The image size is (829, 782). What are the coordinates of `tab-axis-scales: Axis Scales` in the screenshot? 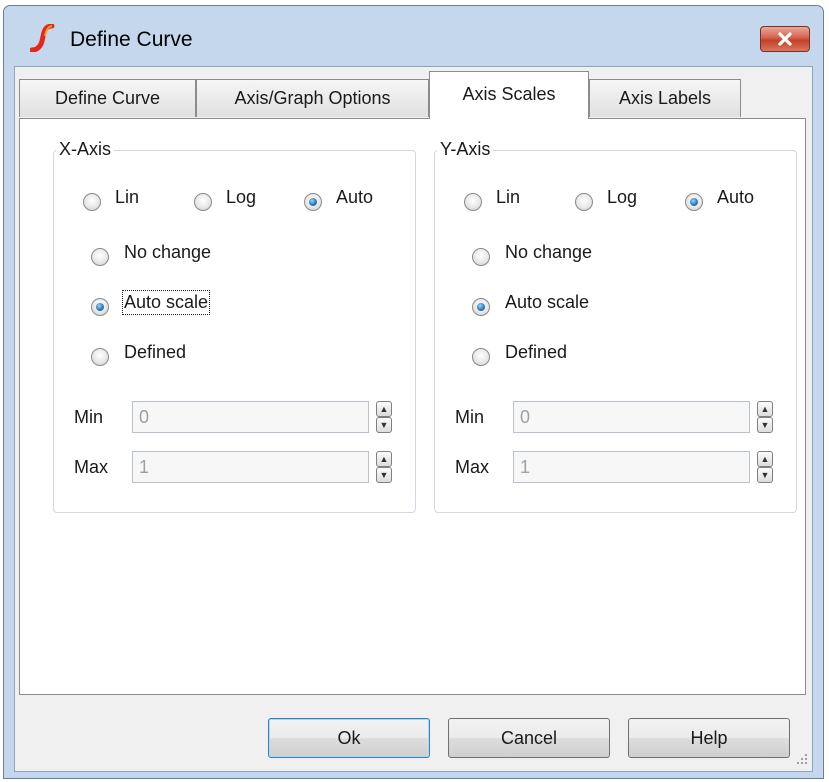 It's located at (509, 95).